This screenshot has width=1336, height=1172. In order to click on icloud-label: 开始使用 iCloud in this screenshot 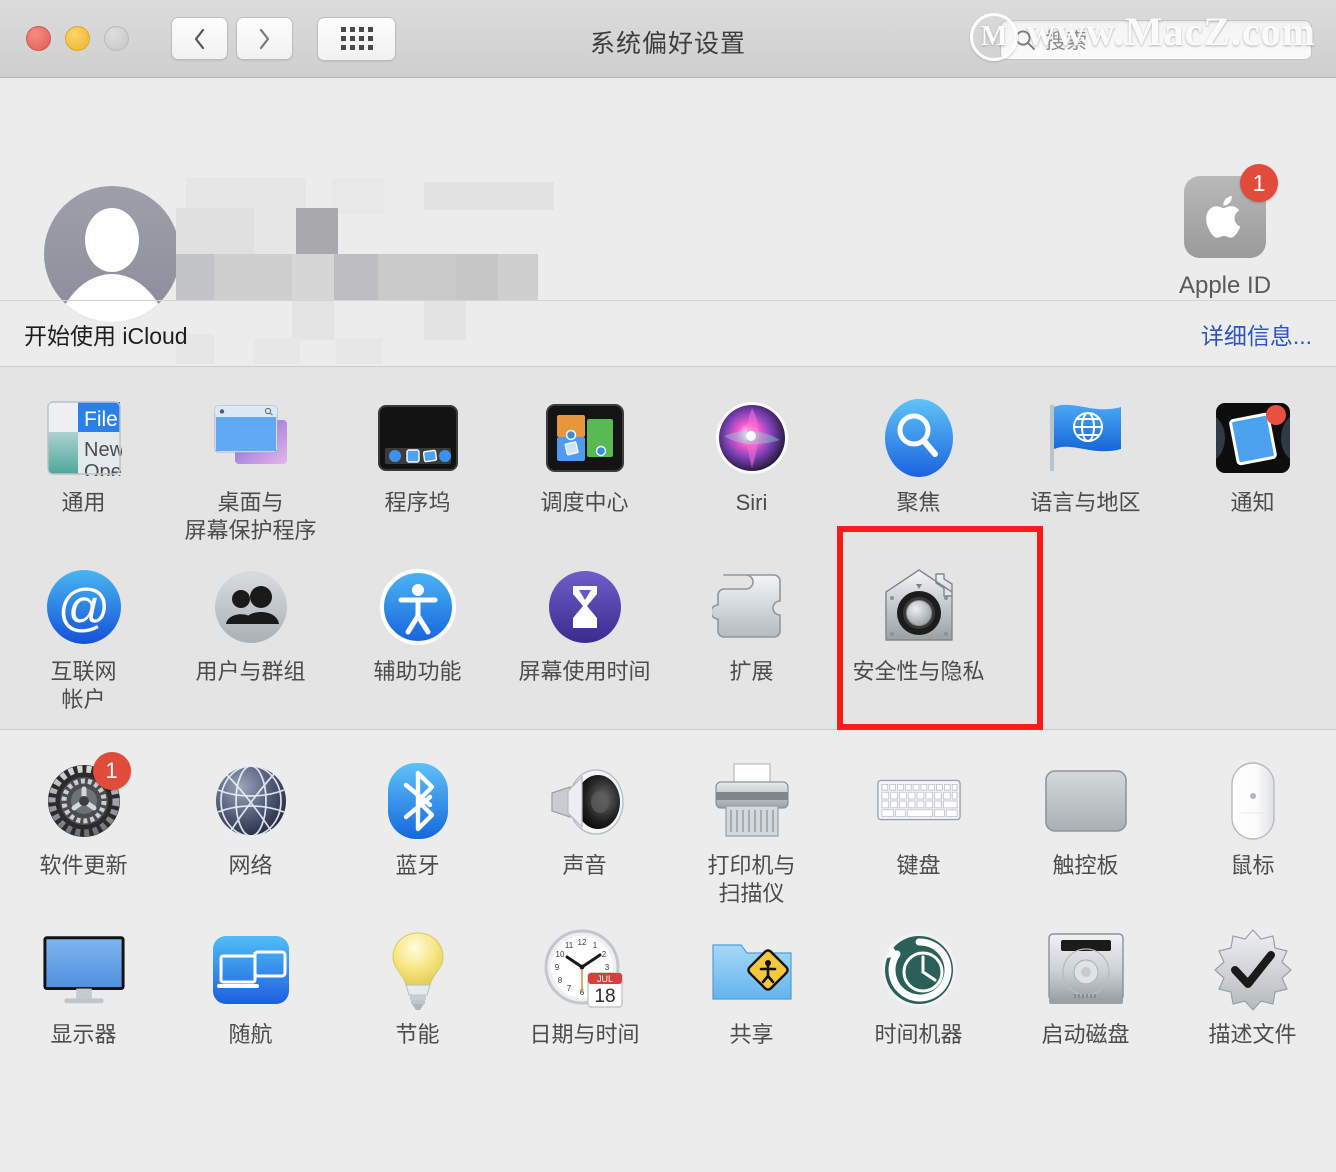, I will do `click(106, 335)`.